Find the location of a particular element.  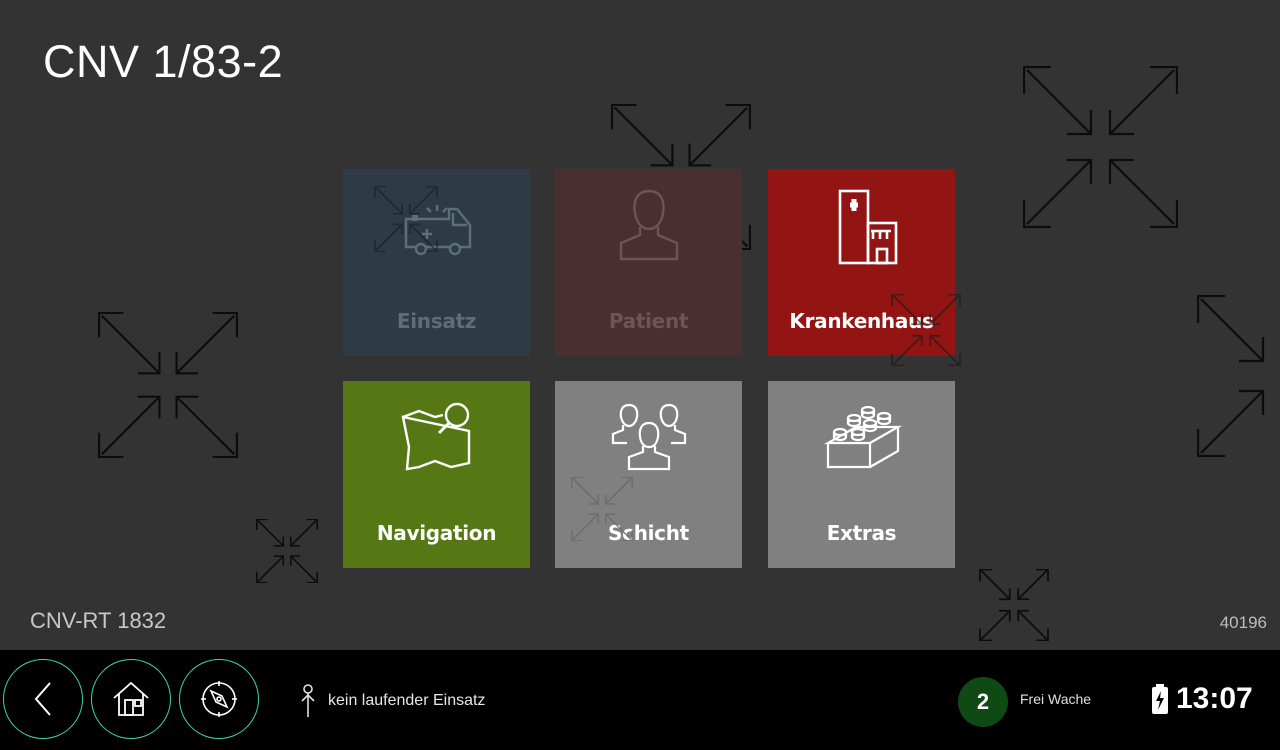

tile-label: Einsatz is located at coordinates (436, 321).